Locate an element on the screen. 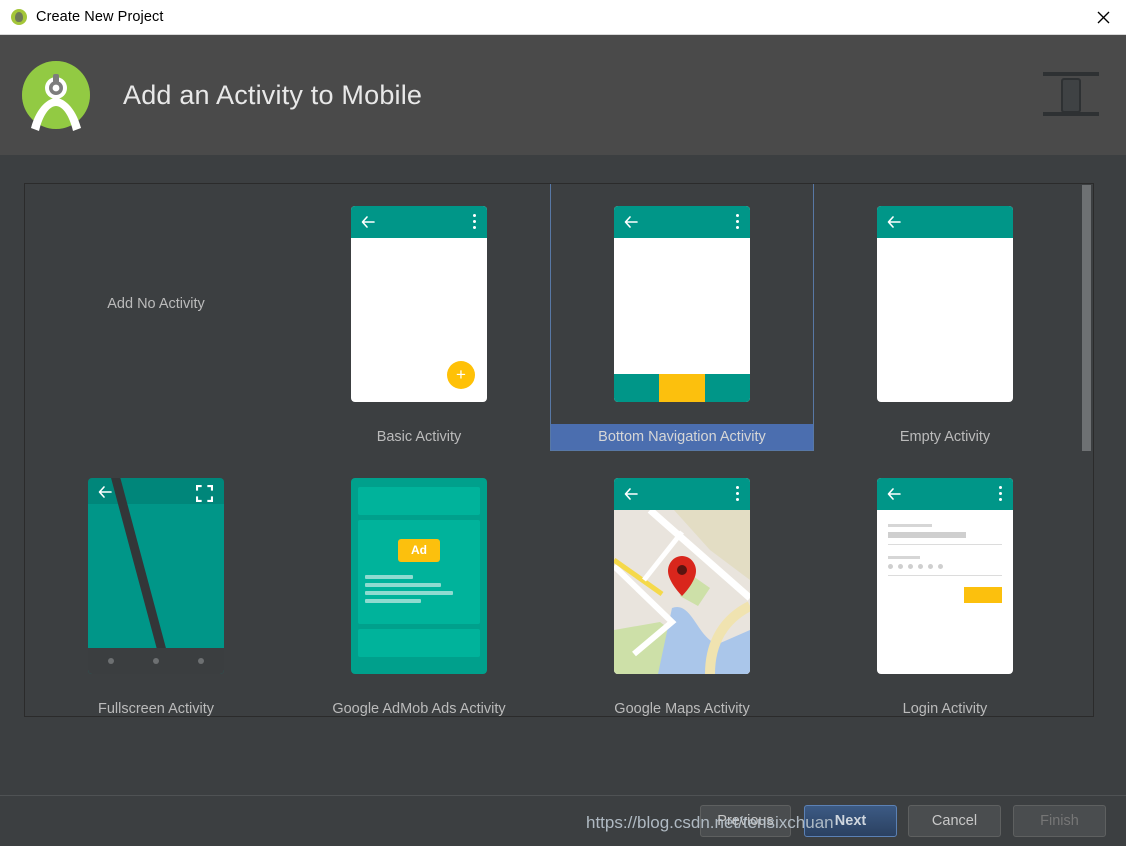 This screenshot has width=1126, height=846. template-thumbnail-admob: Ad is located at coordinates (419, 576).